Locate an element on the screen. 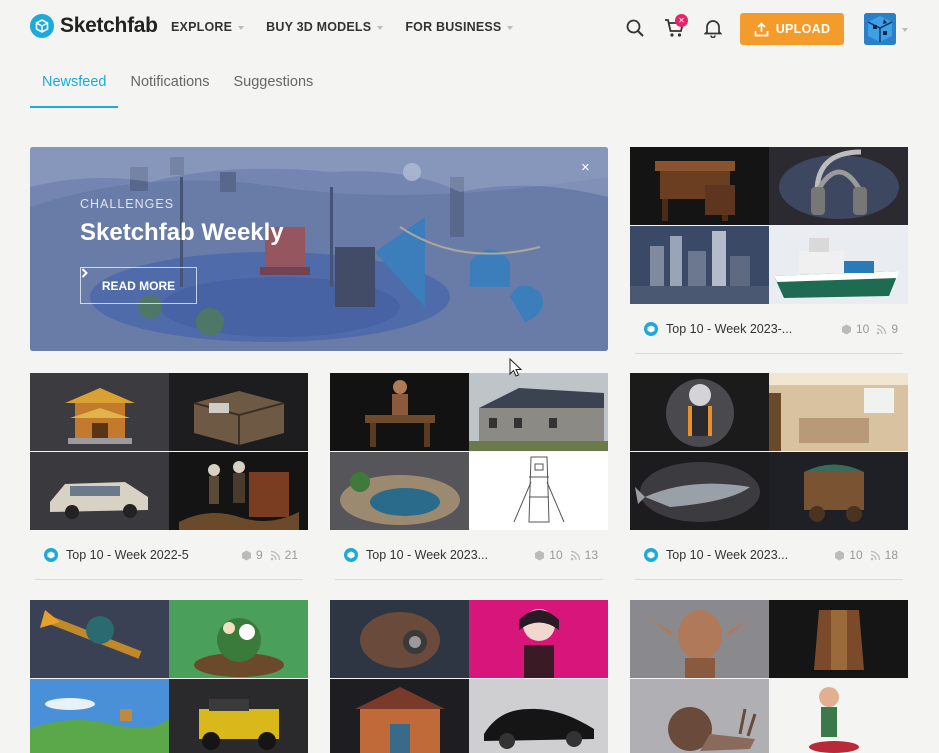 The height and width of the screenshot is (753, 939). search-icon is located at coordinates (635, 28).